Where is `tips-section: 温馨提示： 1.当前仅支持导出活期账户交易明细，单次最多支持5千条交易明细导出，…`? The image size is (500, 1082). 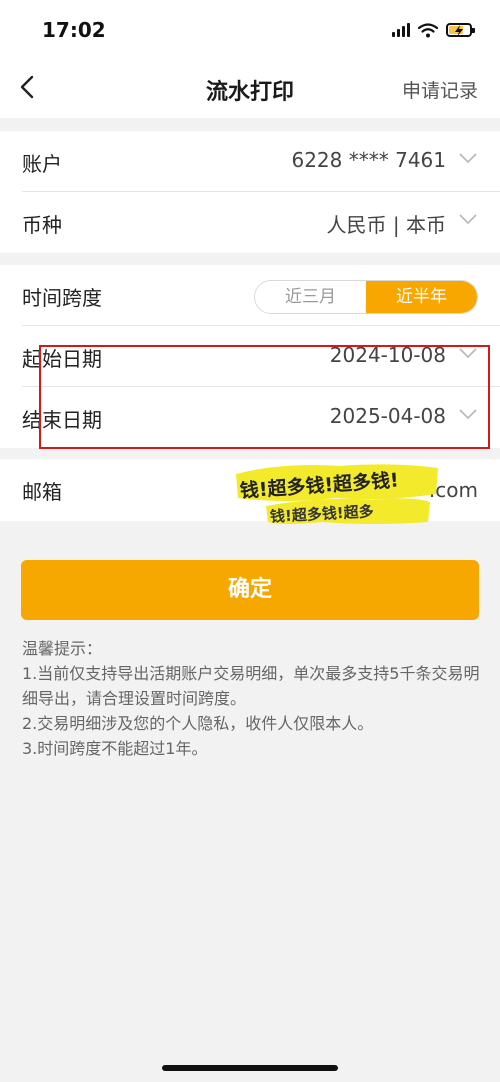
tips-section: 温馨提示： 1.当前仅支持导出活期账户交易明细，单次最多支持5千条交易明细导出，… is located at coordinates (252, 698).